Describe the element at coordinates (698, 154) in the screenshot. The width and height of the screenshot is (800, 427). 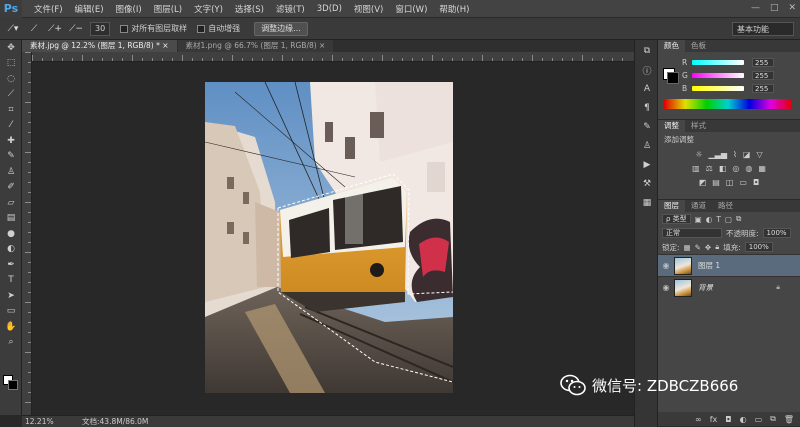
I see `brightness-icon: ☼` at that location.